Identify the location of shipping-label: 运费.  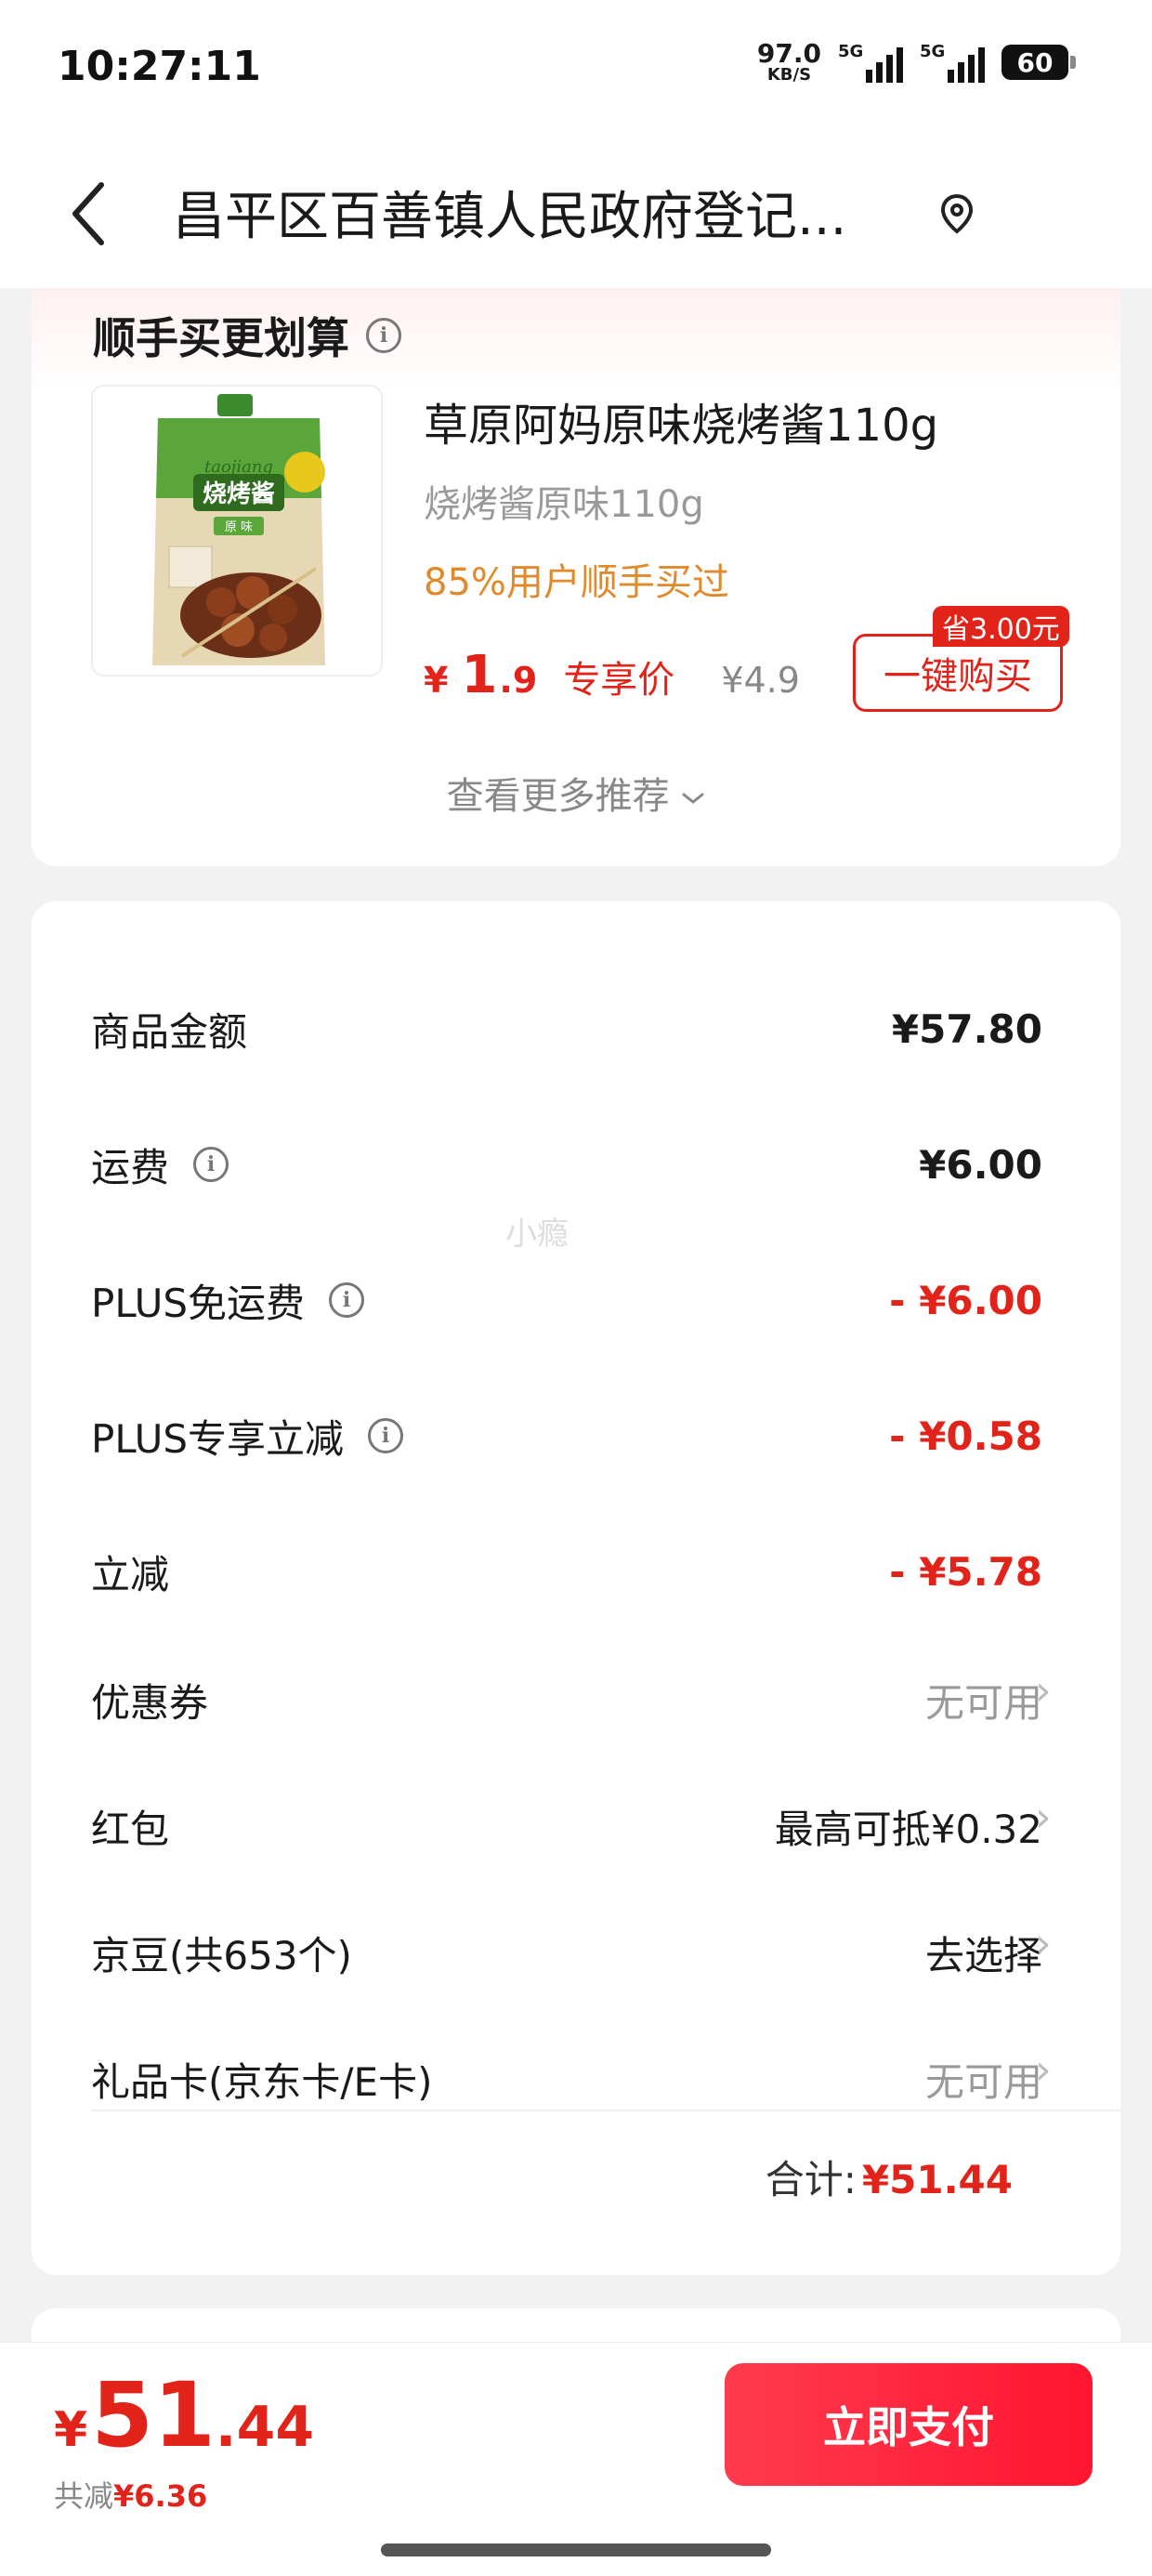
(130, 1167).